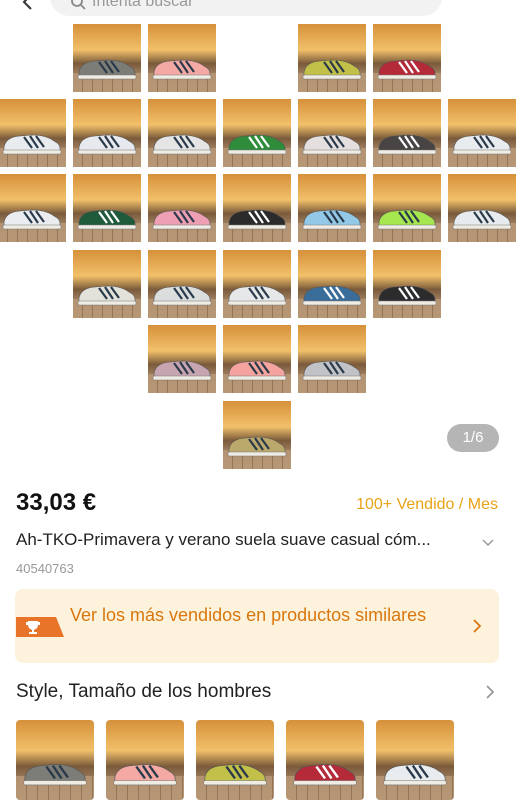  Describe the element at coordinates (45, 568) in the screenshot. I see `product-id: 40540763` at that location.